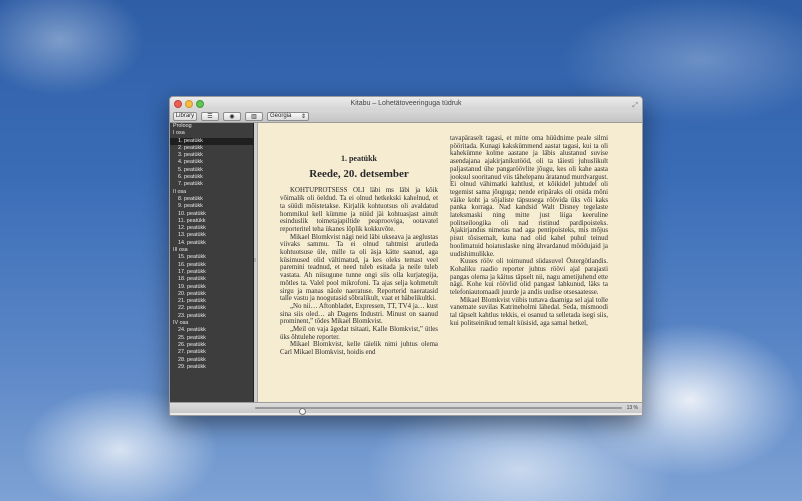 The width and height of the screenshot is (802, 501). Describe the element at coordinates (211, 323) in the screenshot. I see `toc-section: IV osa` at that location.